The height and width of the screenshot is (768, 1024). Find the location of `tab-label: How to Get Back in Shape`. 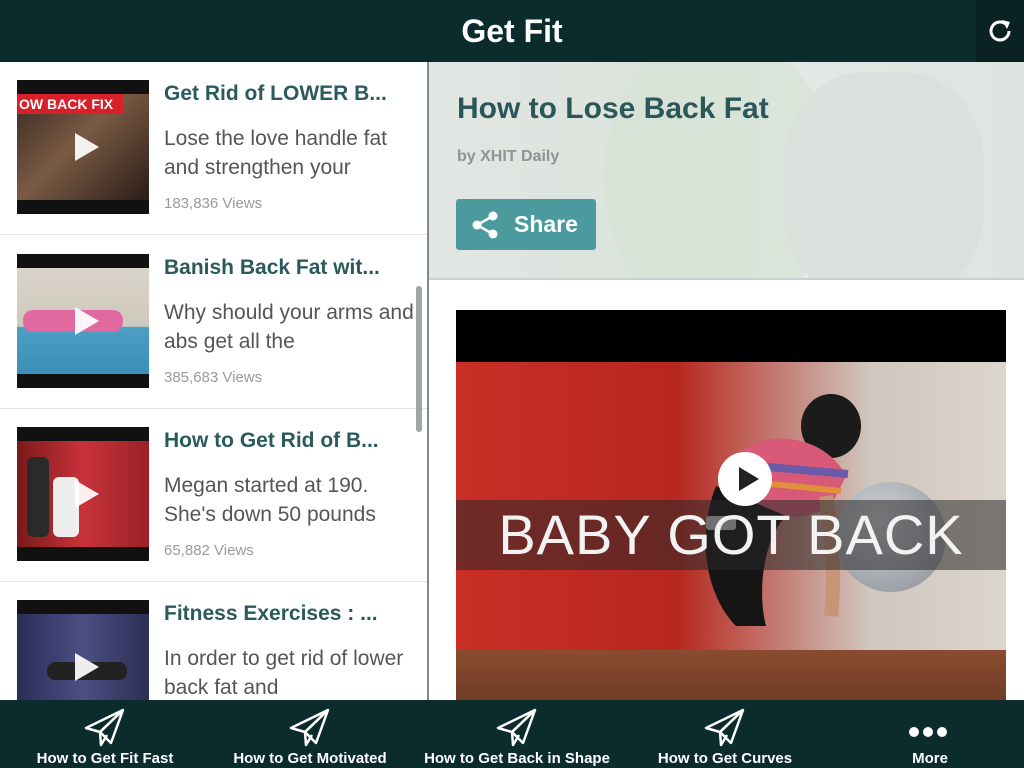

tab-label: How to Get Back in Shape is located at coordinates (517, 758).